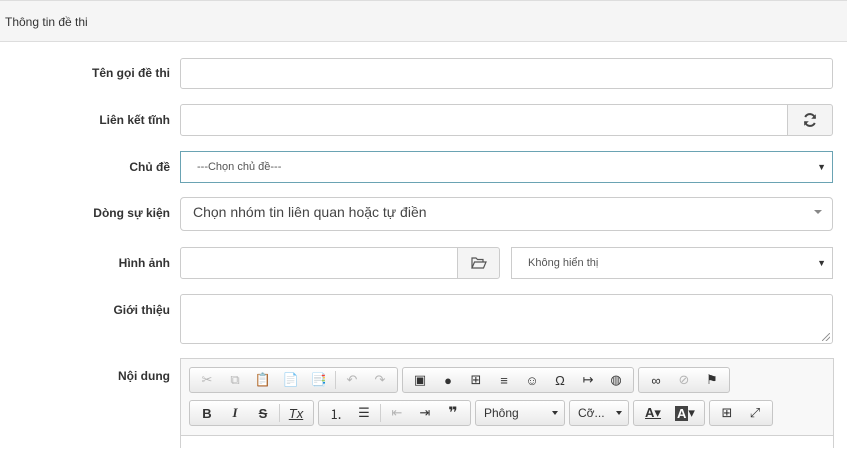 Image resolution: width=847 pixels, height=455 pixels. Describe the element at coordinates (501, 413) in the screenshot. I see `font-combo-label: Phông` at that location.